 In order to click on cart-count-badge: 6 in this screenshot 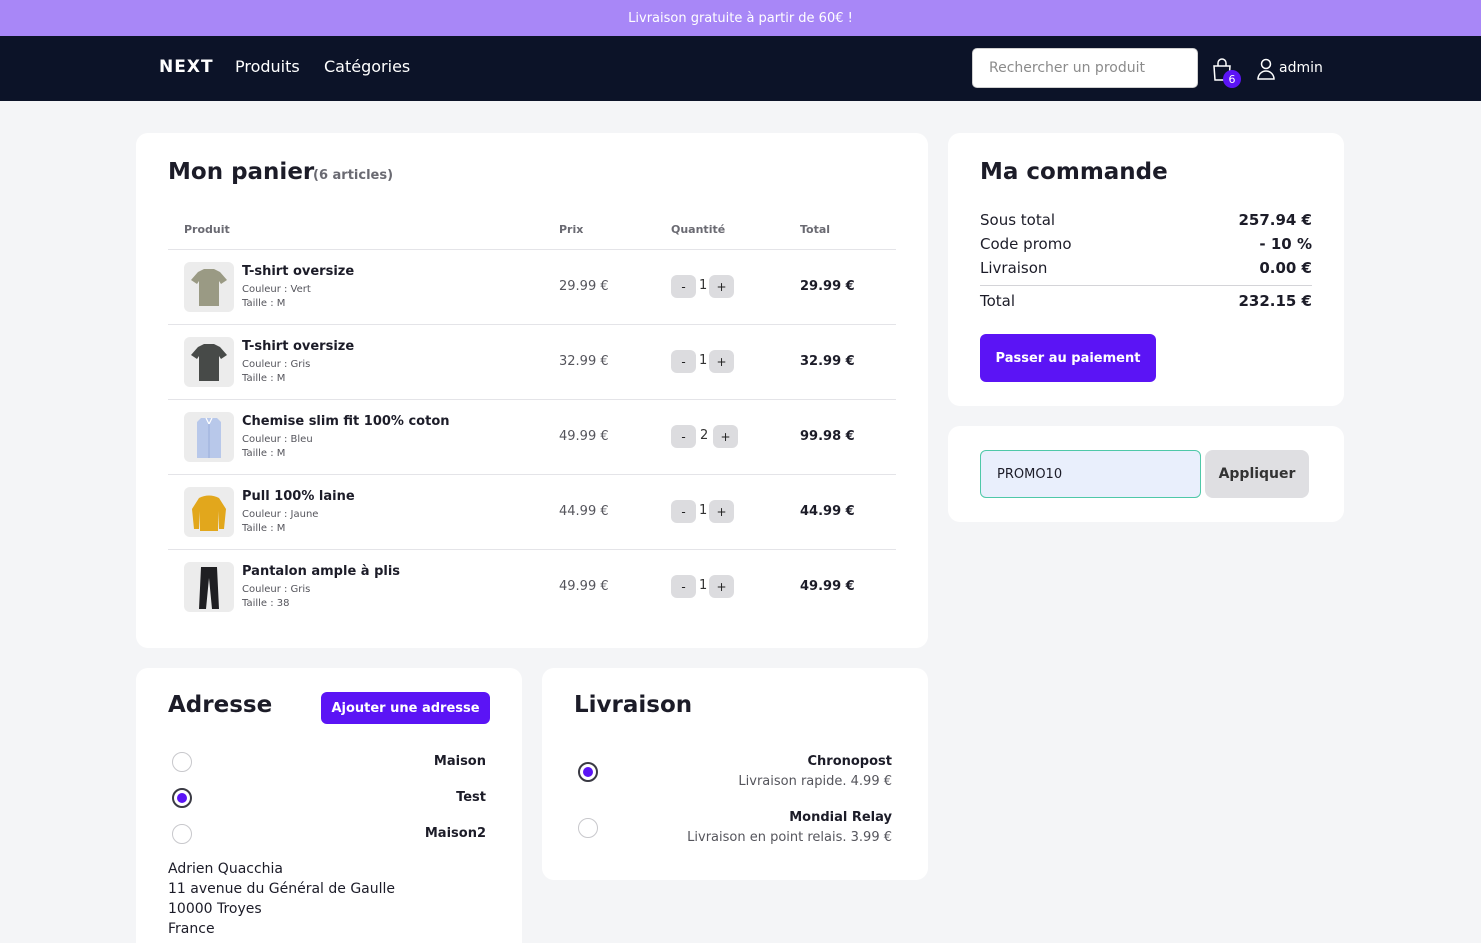, I will do `click(1232, 79)`.